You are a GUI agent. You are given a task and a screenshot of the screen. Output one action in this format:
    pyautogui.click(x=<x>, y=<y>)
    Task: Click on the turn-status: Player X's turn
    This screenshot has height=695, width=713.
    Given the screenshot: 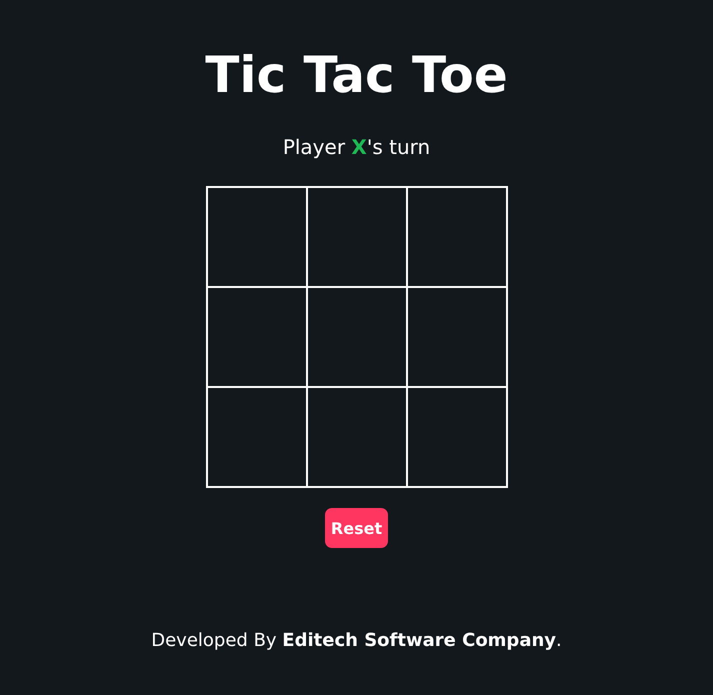 What is the action you would take?
    pyautogui.click(x=356, y=147)
    